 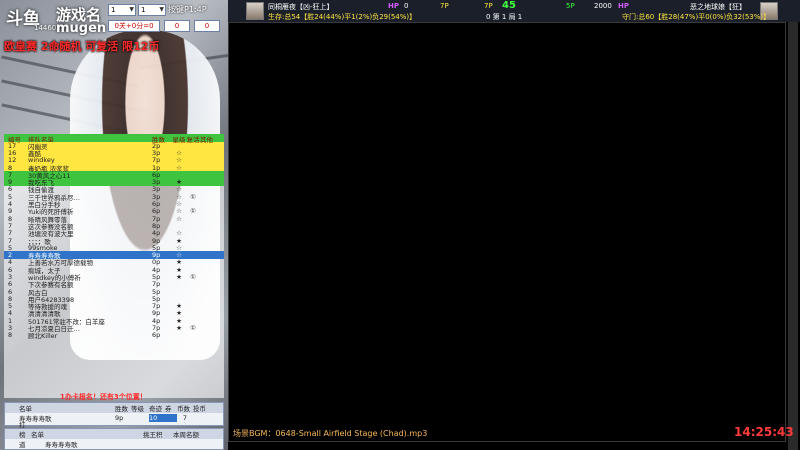 What do you see at coordinates (156, 335) in the screenshot?
I see `rank-wins: 6p` at bounding box center [156, 335].